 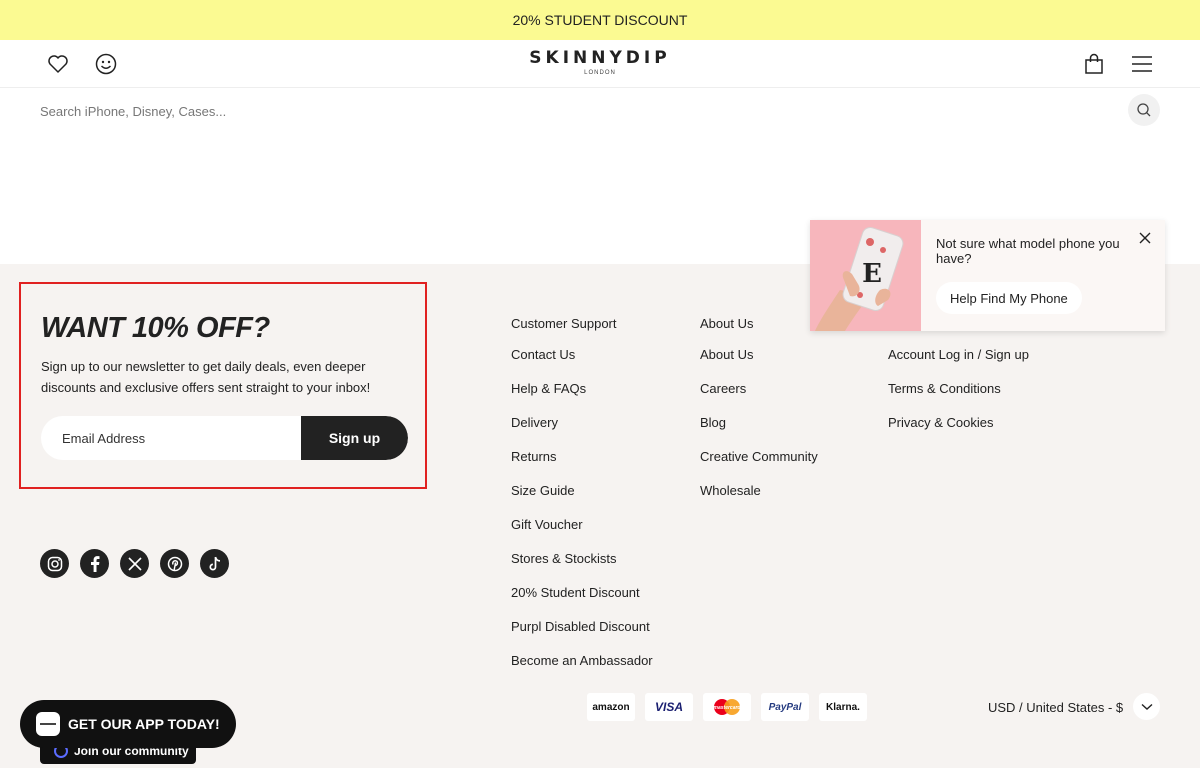 I want to click on newsletter-title: WANT 10% OFF?, so click(x=155, y=328).